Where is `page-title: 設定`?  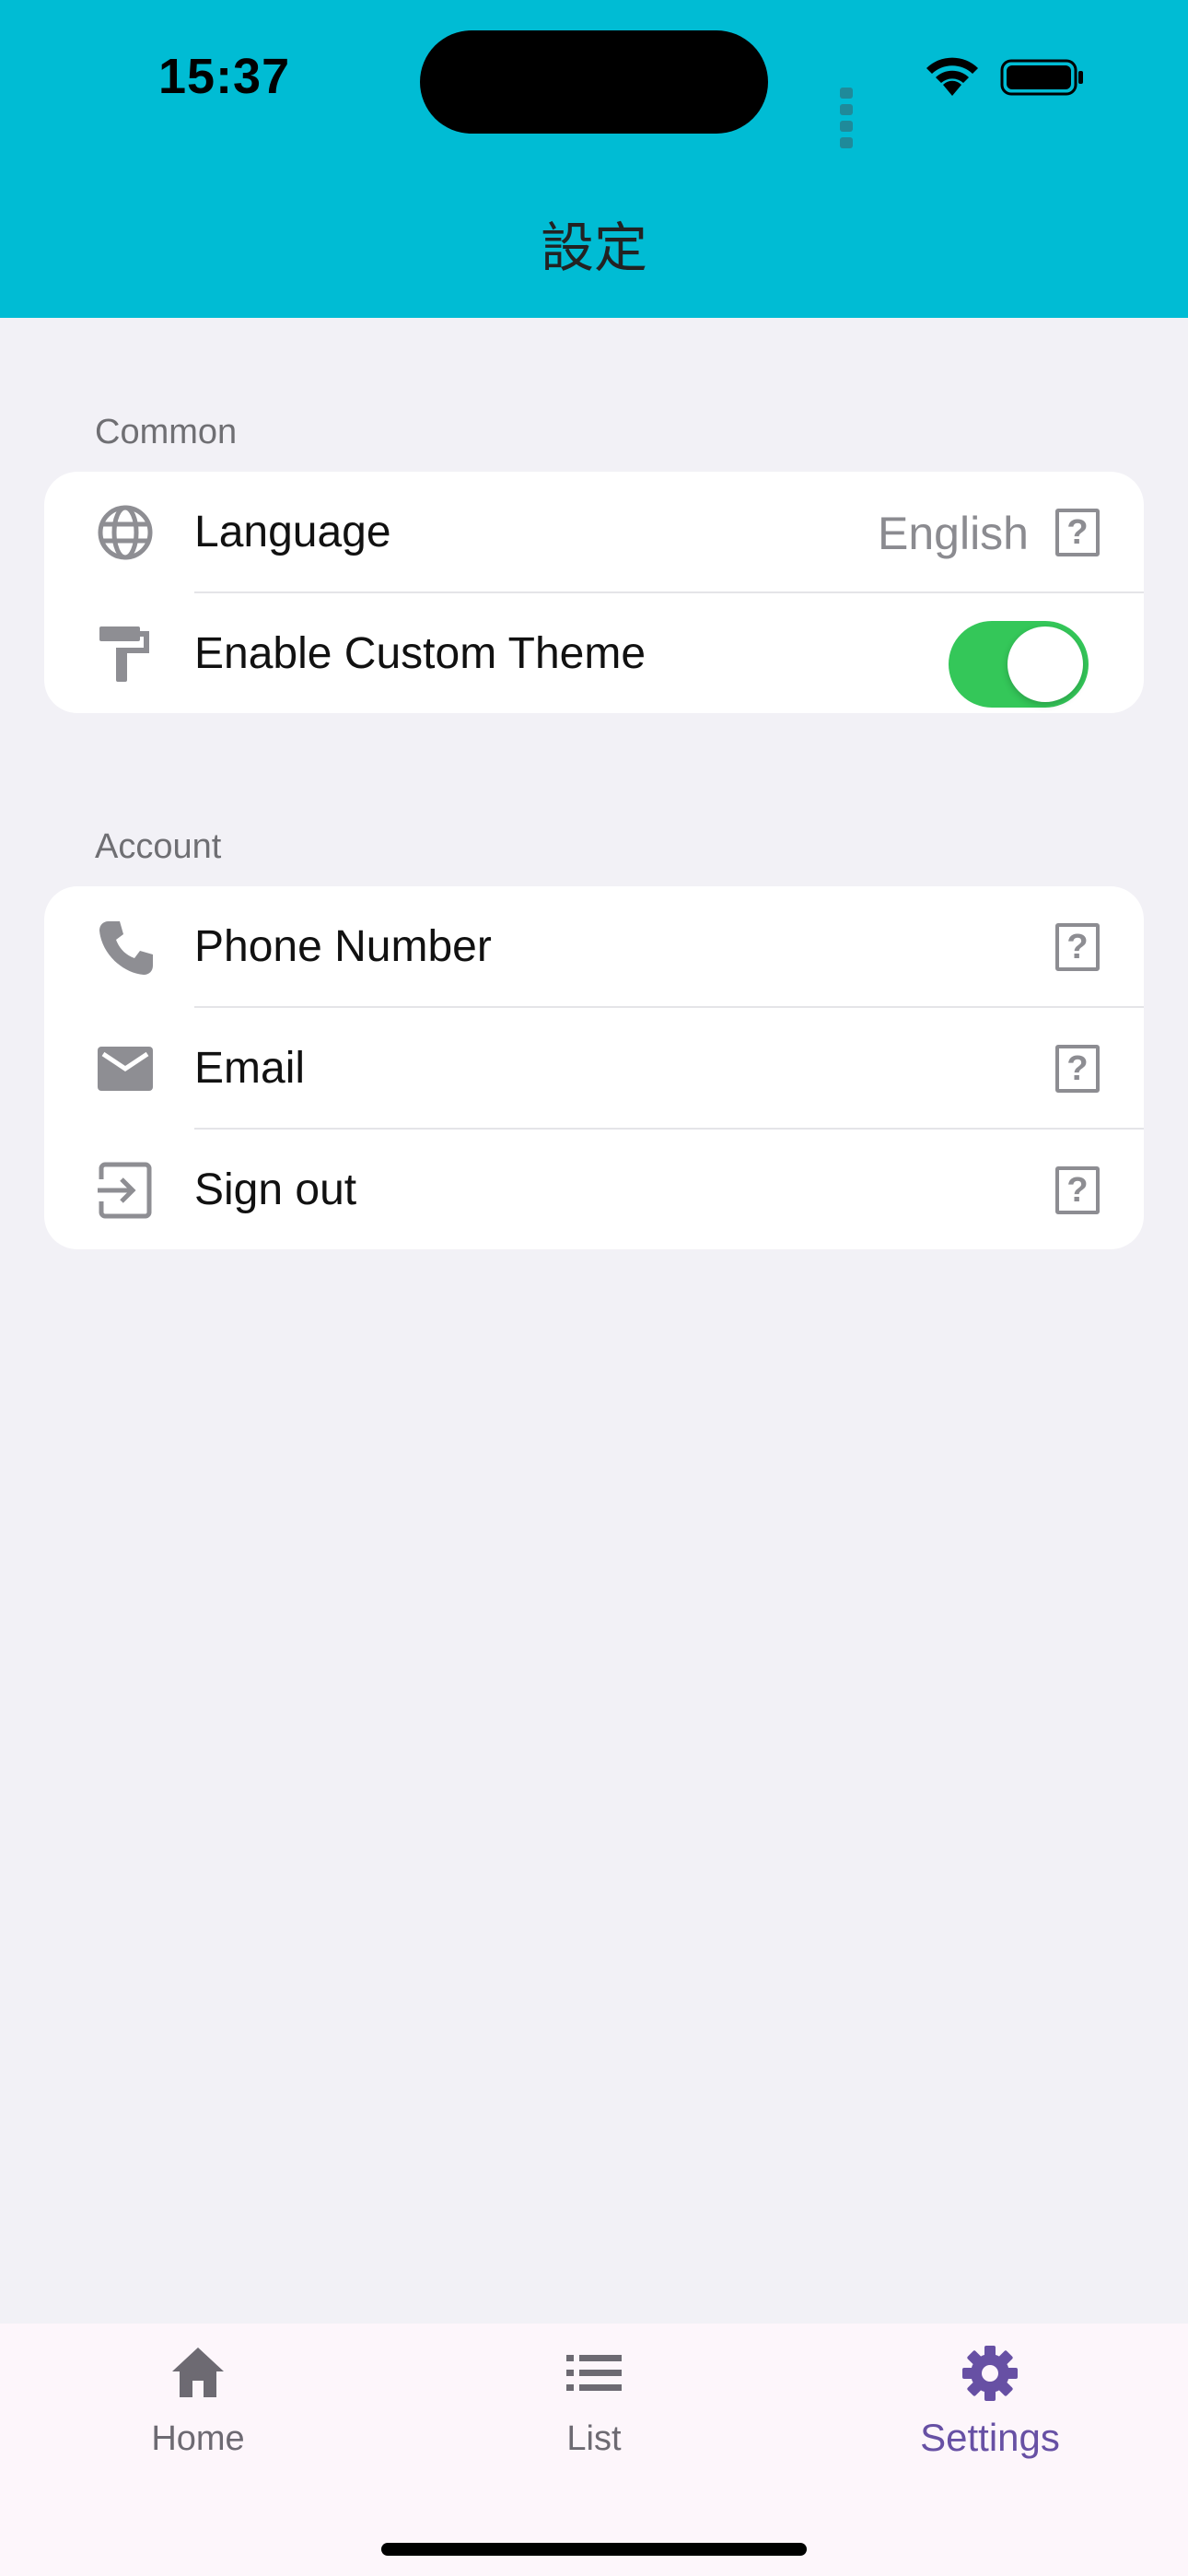 page-title: 設定 is located at coordinates (593, 248).